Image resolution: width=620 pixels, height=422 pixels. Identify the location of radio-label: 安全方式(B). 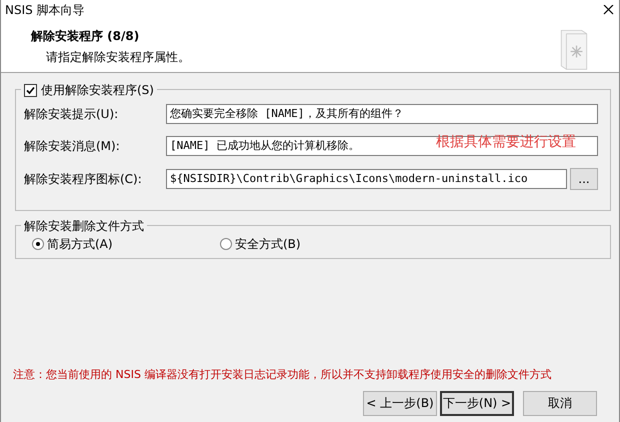
(268, 244).